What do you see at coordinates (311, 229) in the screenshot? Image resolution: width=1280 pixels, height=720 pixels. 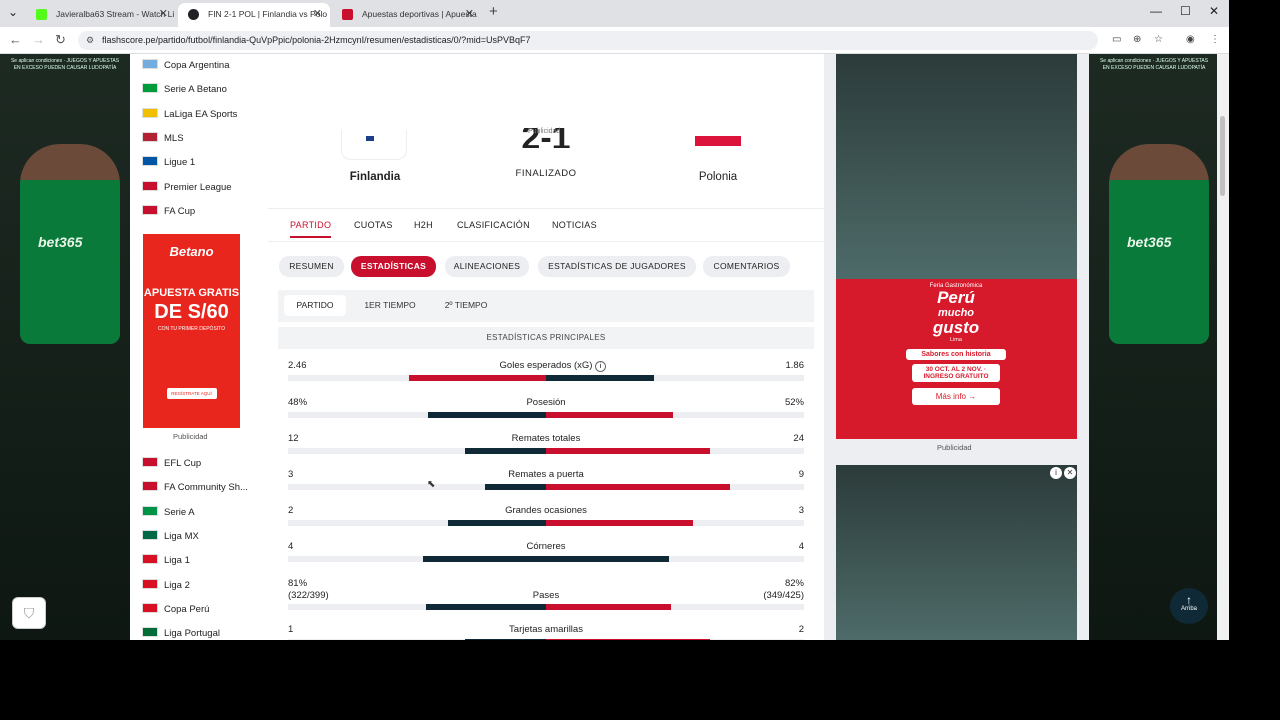 I see `tab-partido: PARTIDO` at bounding box center [311, 229].